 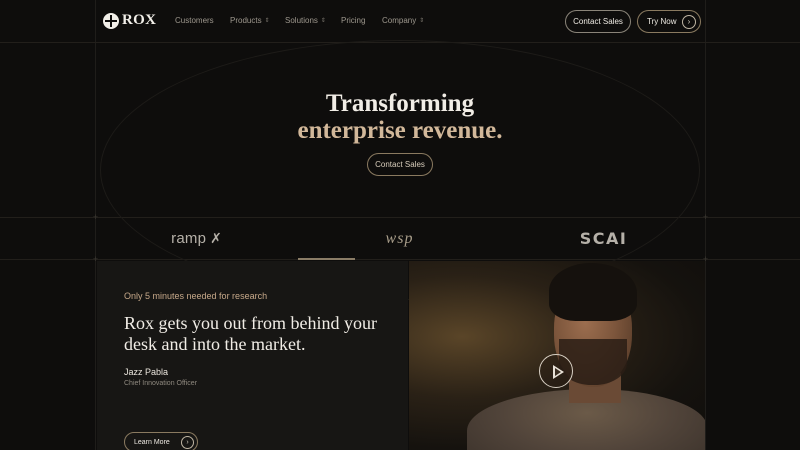 I want to click on nav-link-products: Products ⇕, so click(x=250, y=20).